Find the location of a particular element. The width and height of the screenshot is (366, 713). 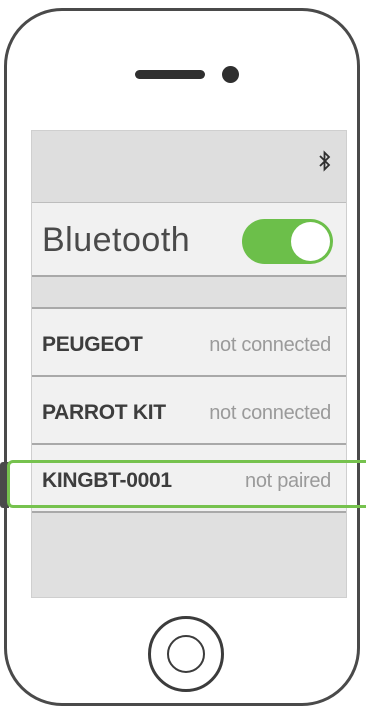

device-row-peugeot: PEUGEOT not connected is located at coordinates (189, 343).